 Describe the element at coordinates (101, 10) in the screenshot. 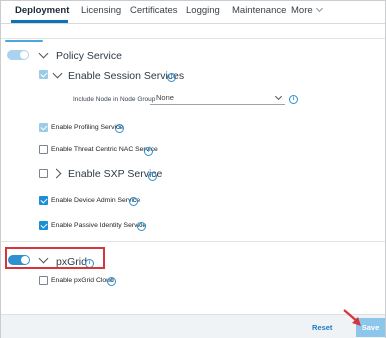

I see `tab-licensing: Licensing` at that location.